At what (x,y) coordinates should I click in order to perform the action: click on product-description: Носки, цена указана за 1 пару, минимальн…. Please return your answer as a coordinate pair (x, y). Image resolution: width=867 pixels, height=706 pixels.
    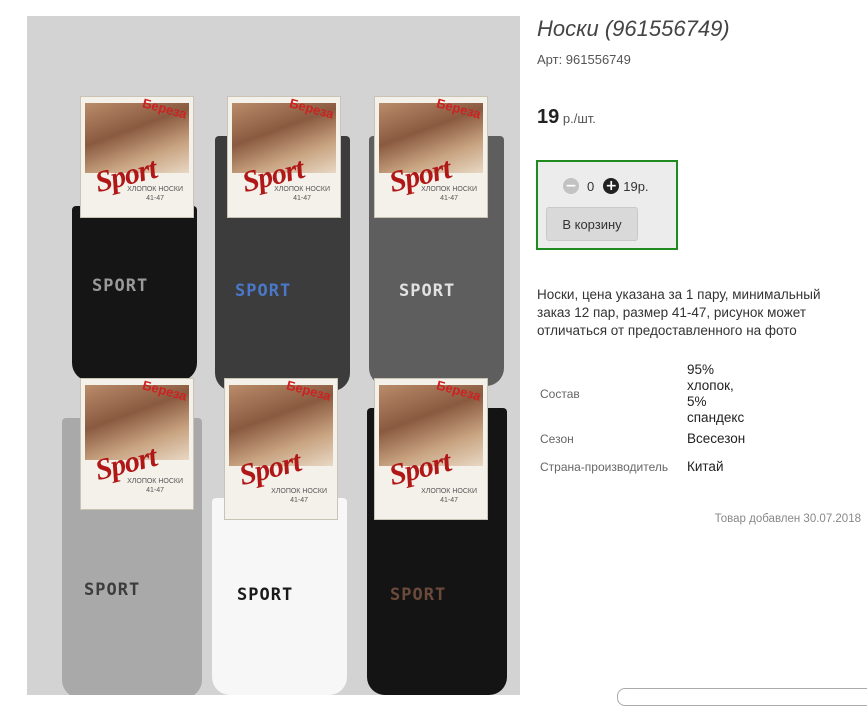
    Looking at the image, I should click on (679, 312).